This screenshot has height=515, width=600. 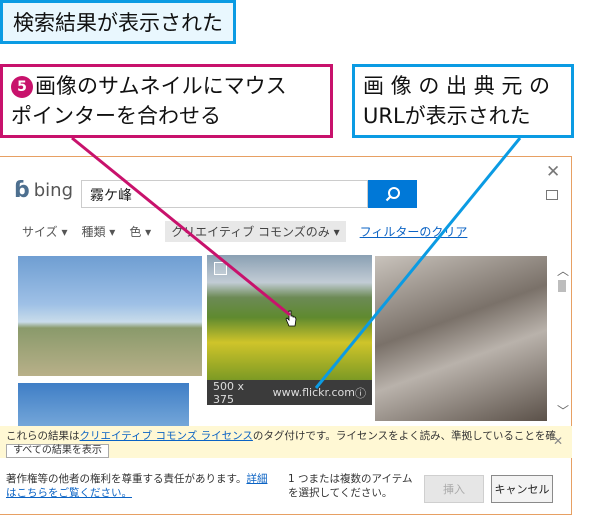 I want to click on notice-close-icon: ✕, so click(x=558, y=441).